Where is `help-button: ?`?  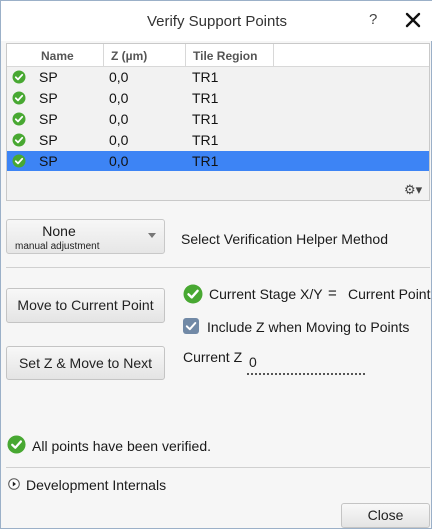 help-button: ? is located at coordinates (373, 19).